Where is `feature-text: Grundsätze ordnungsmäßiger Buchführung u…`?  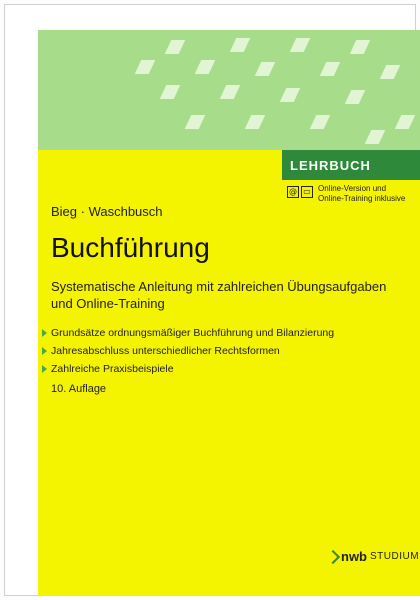 feature-text: Grundsätze ordnungsmäßiger Buchführung u… is located at coordinates (193, 333).